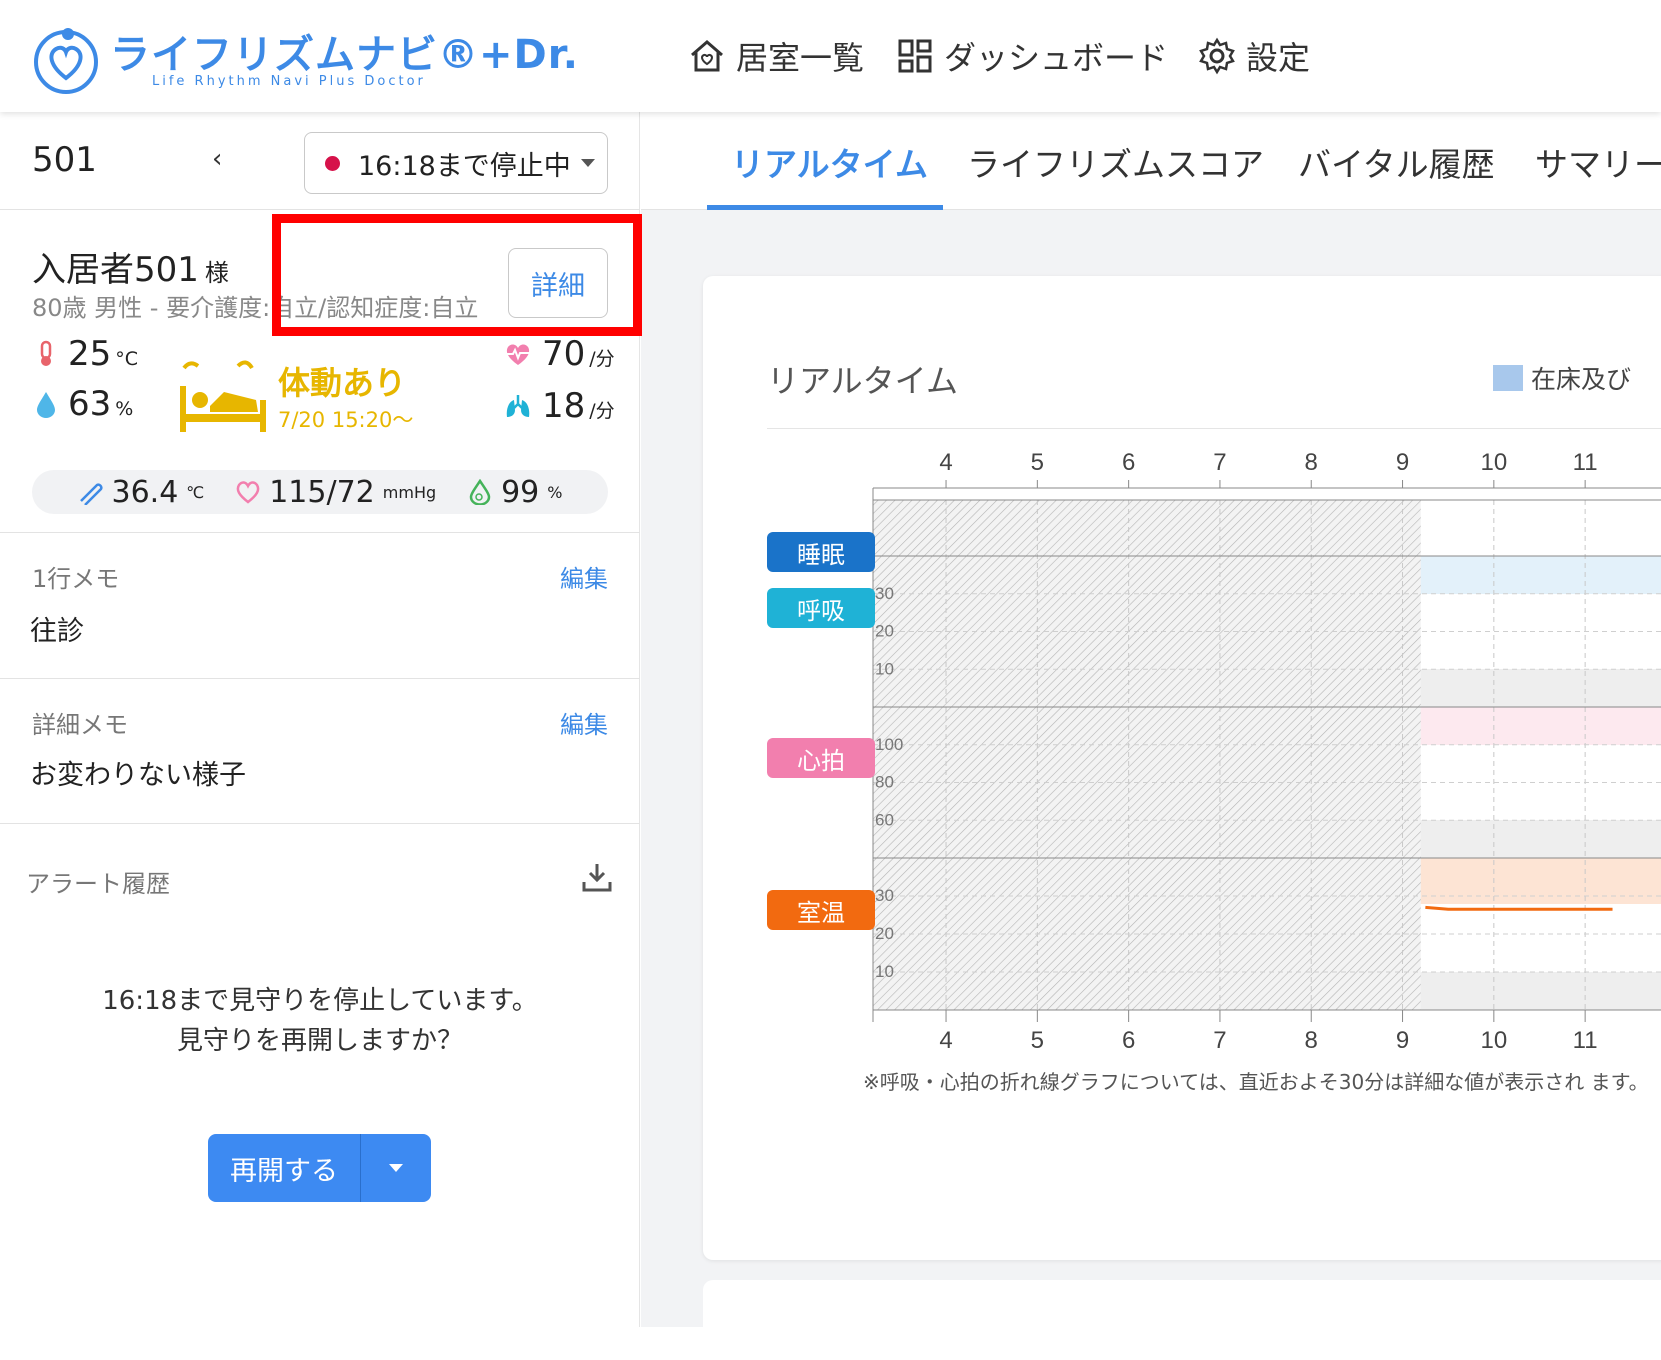  I want to click on x-tick-label-bottom: 8, so click(1311, 1040).